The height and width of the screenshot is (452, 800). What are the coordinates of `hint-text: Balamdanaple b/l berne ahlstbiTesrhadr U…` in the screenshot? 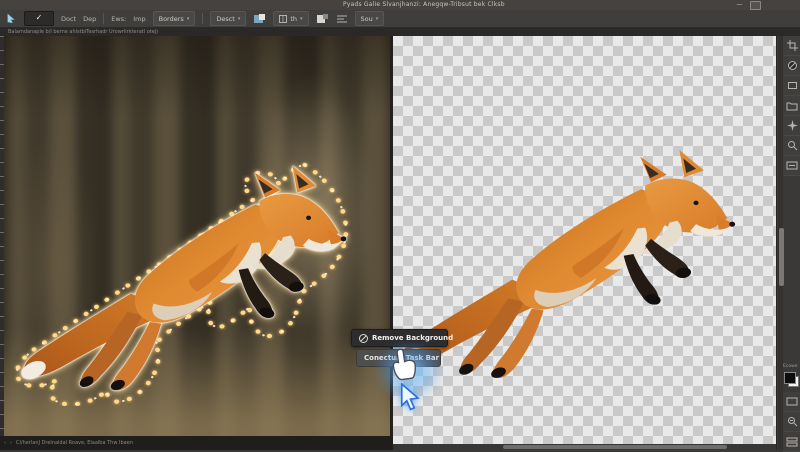 It's located at (83, 32).